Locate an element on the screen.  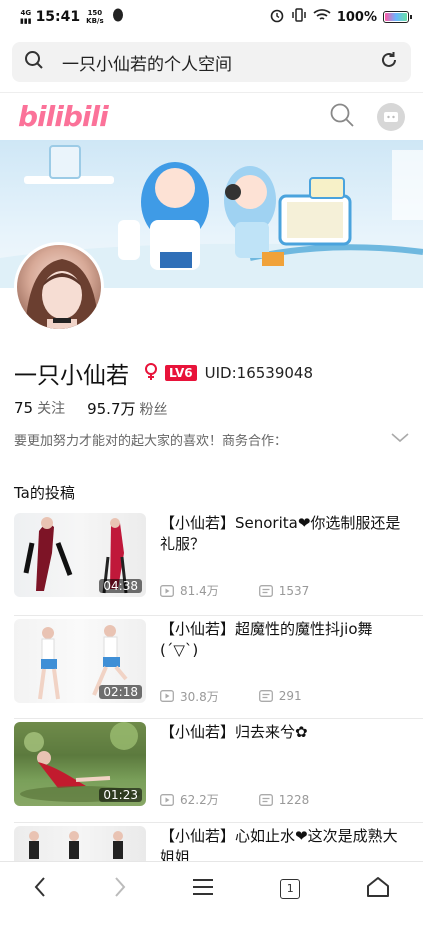
video-item: 04:38 【小仙若】Senorita❤你选制服还是礼服？ 81.4万 1537 is located at coordinates (218, 564).